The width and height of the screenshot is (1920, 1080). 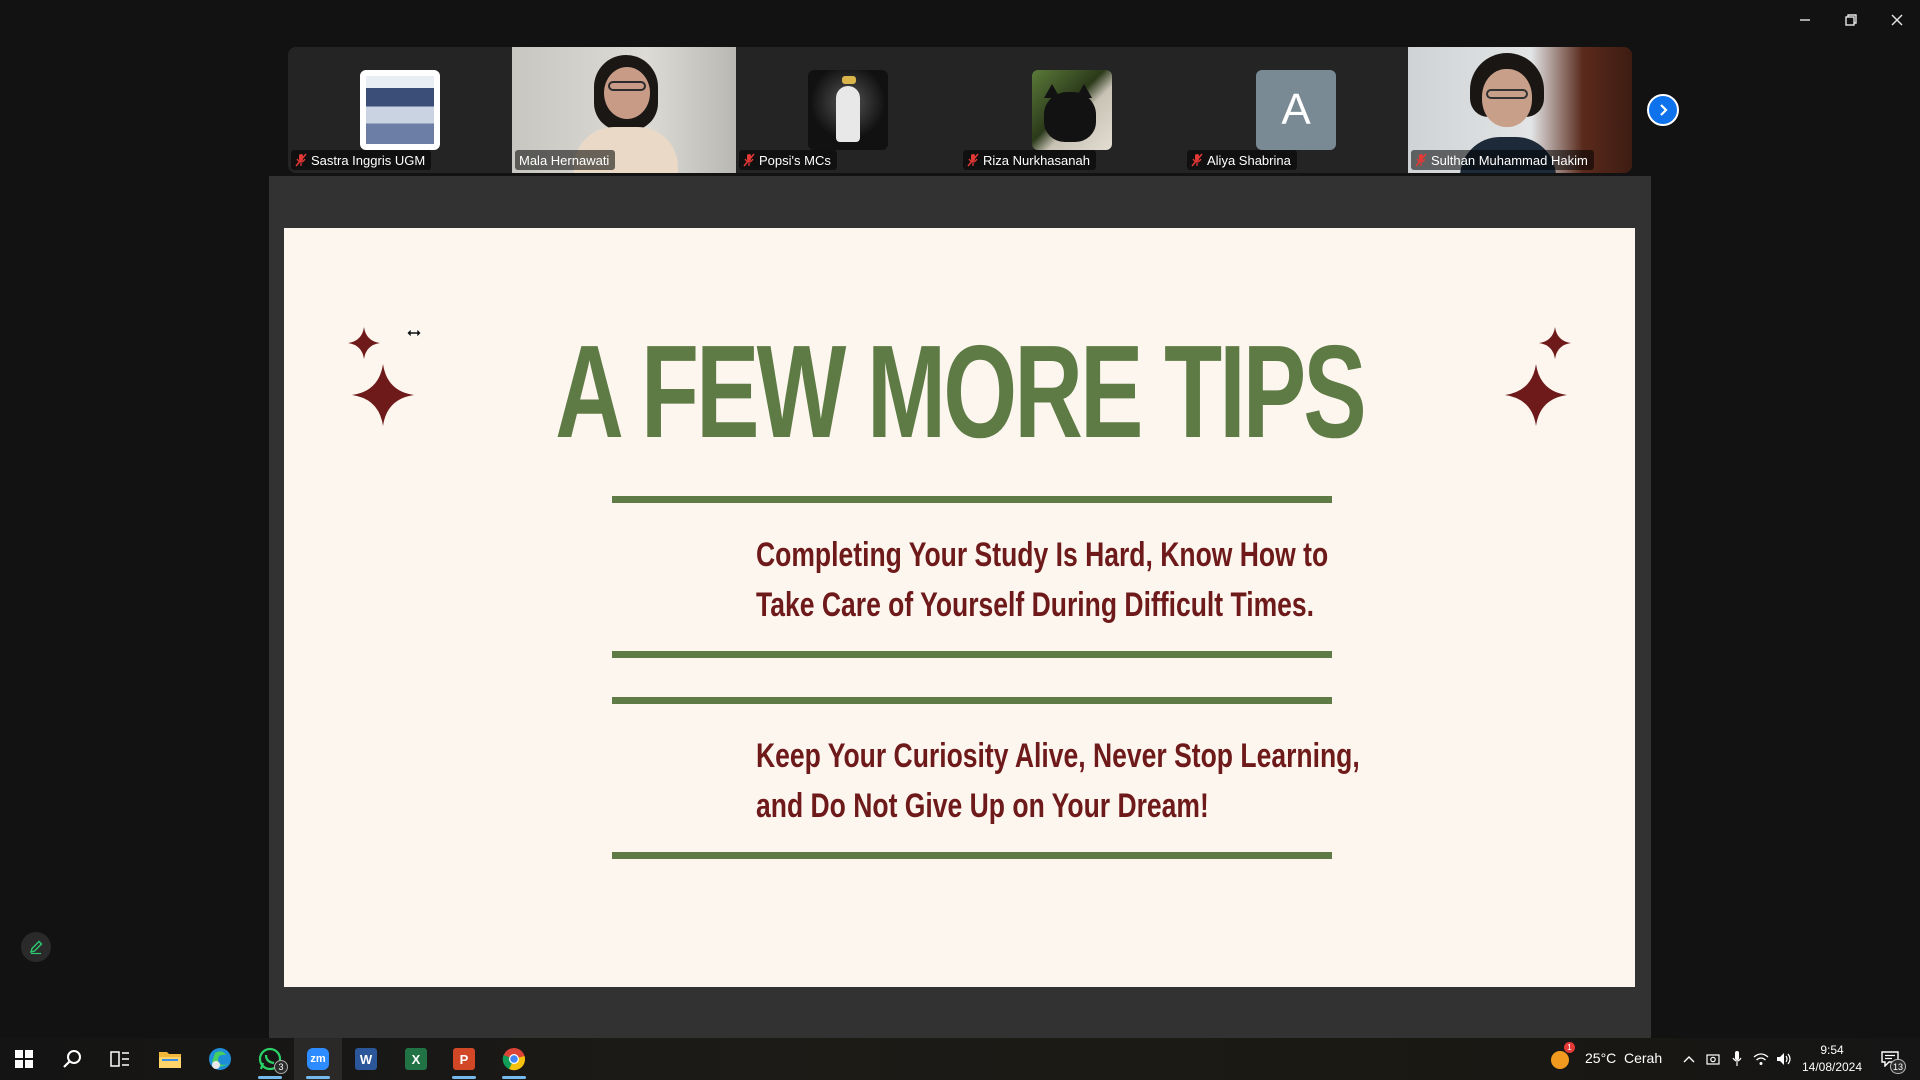 I want to click on camera-icon, so click(x=1713, y=1059).